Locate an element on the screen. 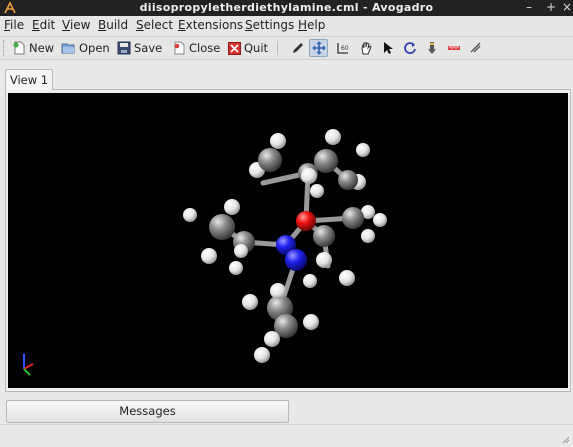 The image size is (573, 447). menu-select: Select is located at coordinates (154, 25).